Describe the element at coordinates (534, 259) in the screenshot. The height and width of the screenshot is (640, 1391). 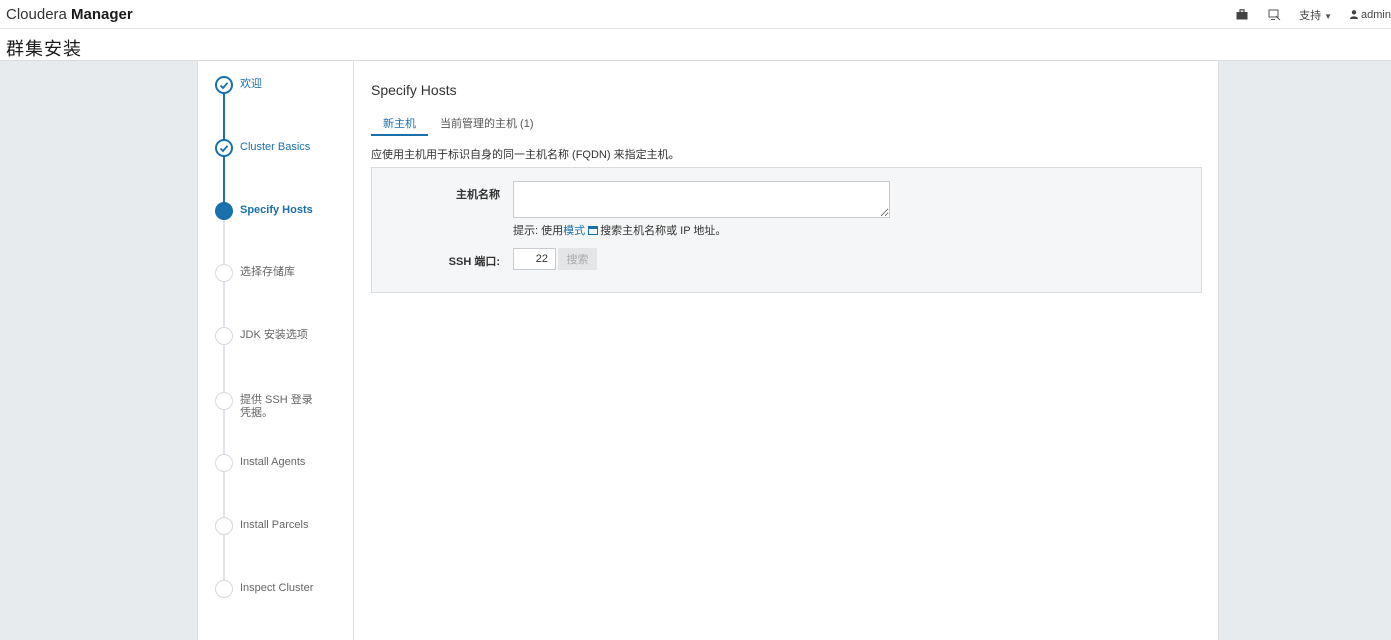
I see `ssh-port-input` at that location.